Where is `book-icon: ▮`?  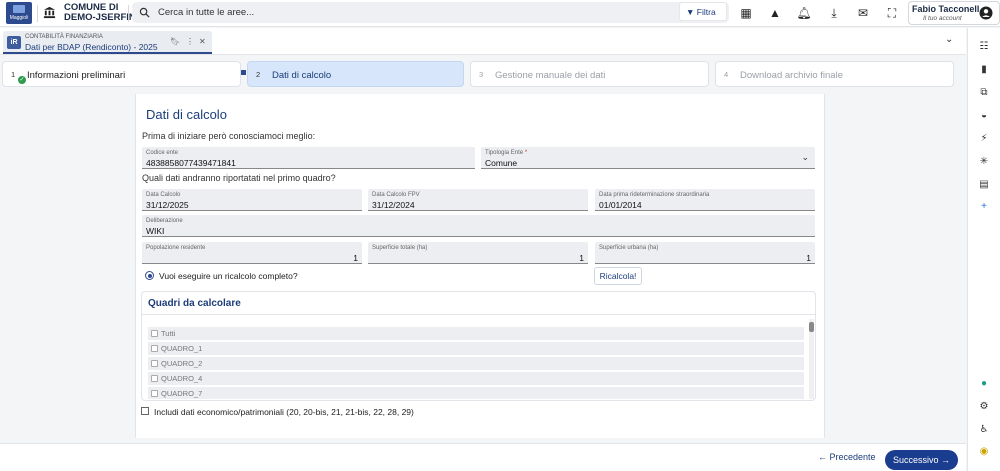
book-icon: ▮ is located at coordinates (984, 70).